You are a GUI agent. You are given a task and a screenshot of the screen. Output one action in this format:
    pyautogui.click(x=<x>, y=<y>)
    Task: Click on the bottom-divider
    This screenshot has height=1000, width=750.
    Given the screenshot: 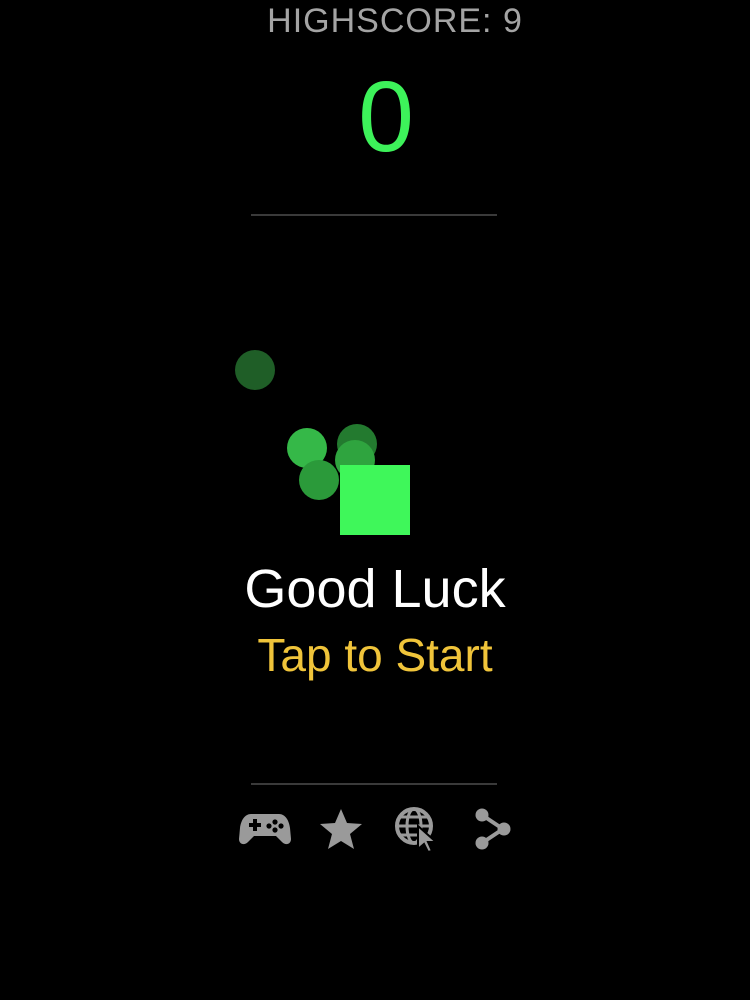 What is the action you would take?
    pyautogui.click(x=374, y=784)
    